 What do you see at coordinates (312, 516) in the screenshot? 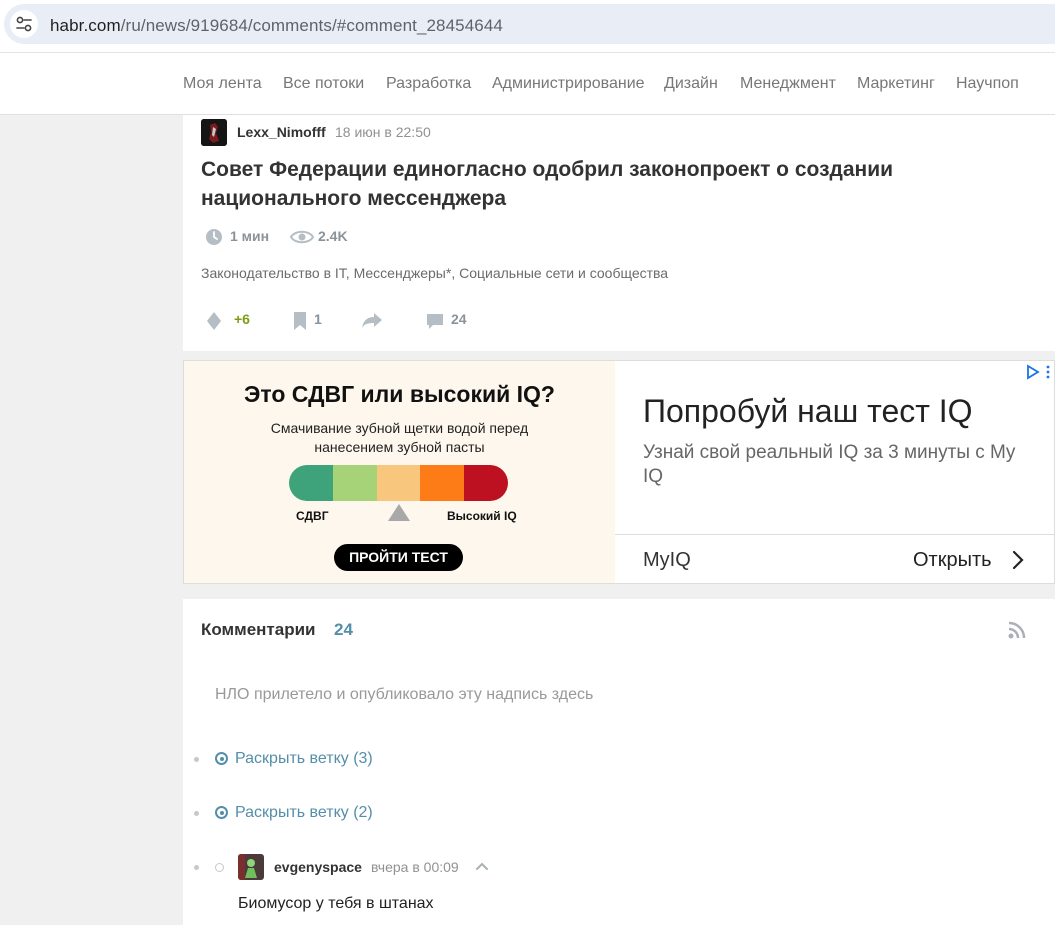
I see `scale-label-left: СДВГ` at bounding box center [312, 516].